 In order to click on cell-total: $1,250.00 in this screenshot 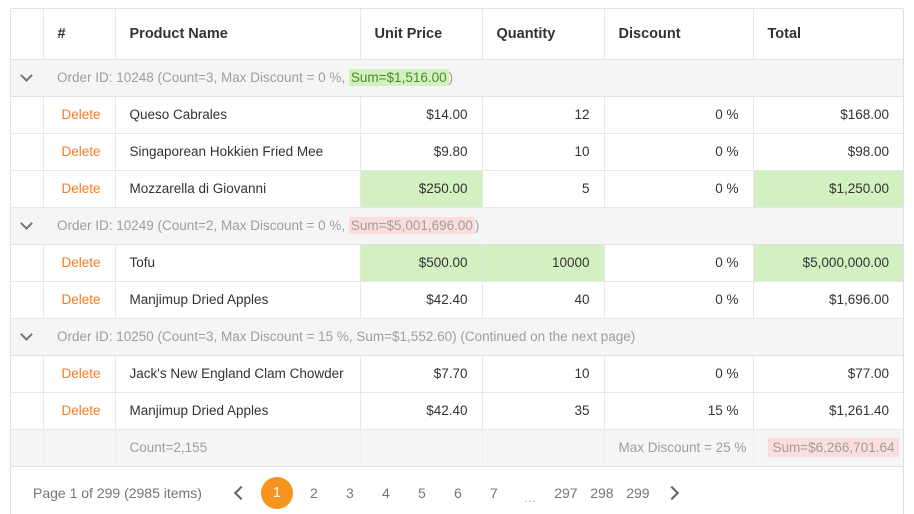, I will do `click(828, 189)`.